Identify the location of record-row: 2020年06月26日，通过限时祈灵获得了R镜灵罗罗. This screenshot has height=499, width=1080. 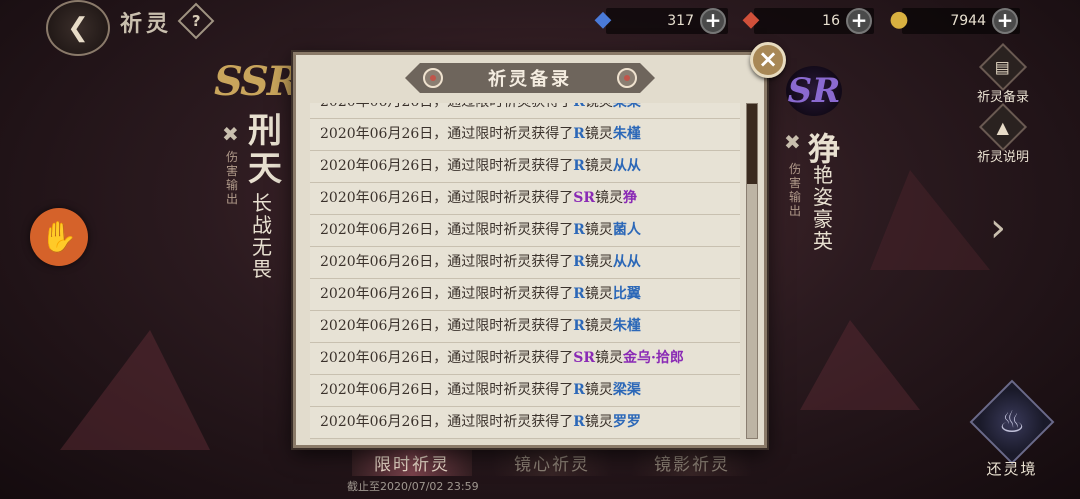
(525, 423).